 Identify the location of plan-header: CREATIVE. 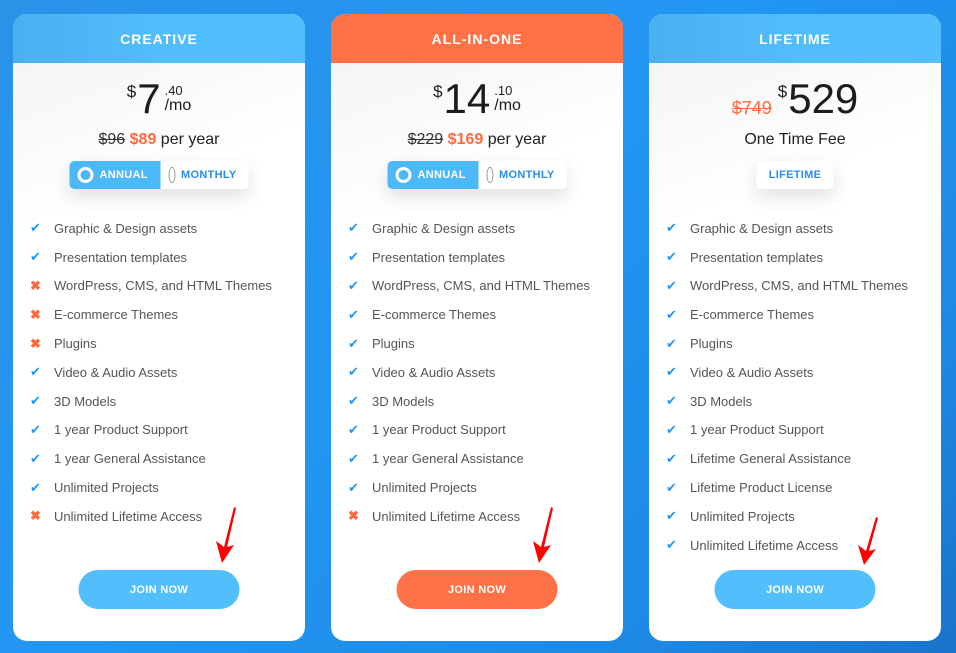
(159, 38).